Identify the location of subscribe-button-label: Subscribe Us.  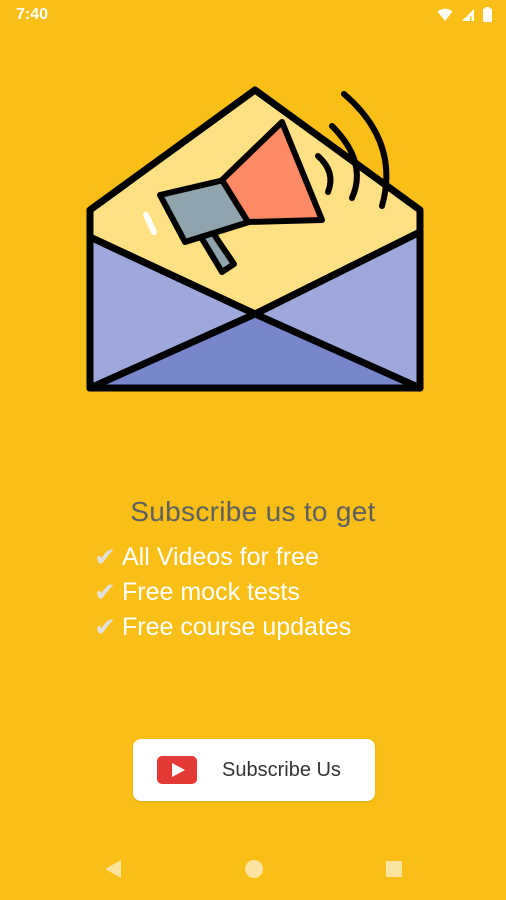
(281, 769).